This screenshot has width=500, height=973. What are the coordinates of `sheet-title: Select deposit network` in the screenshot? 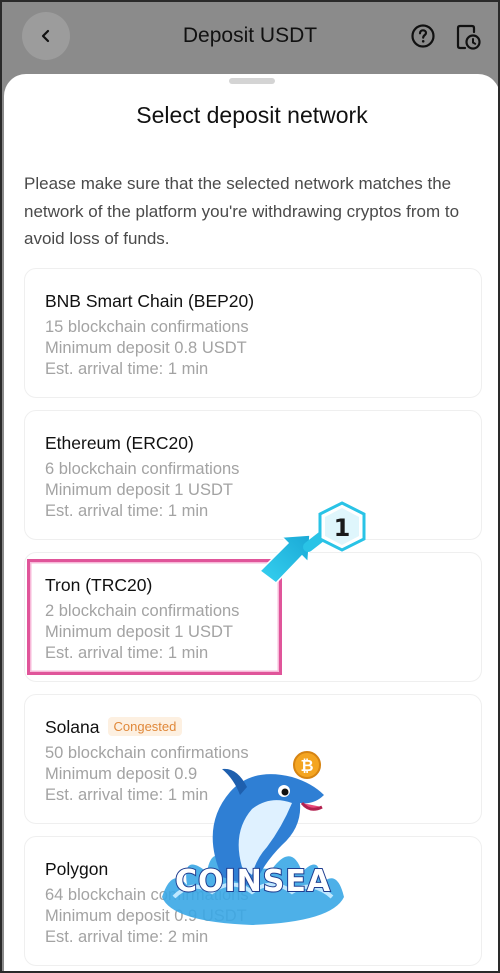 It's located at (252, 115).